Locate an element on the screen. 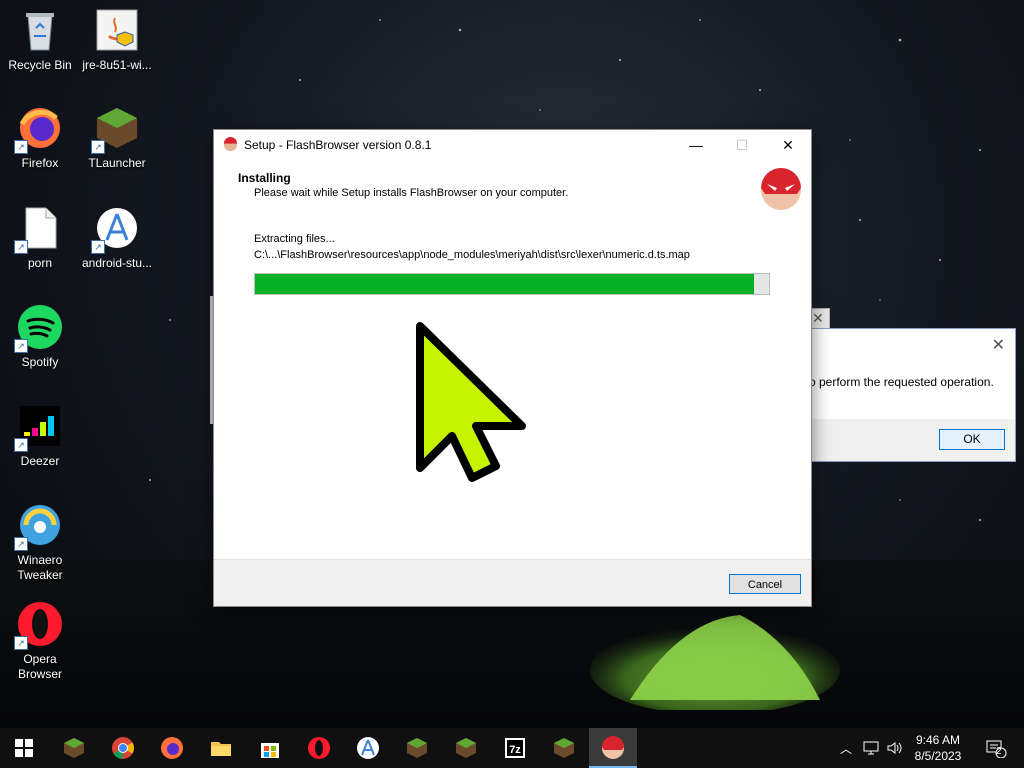  folder-icon is located at coordinates (221, 749).